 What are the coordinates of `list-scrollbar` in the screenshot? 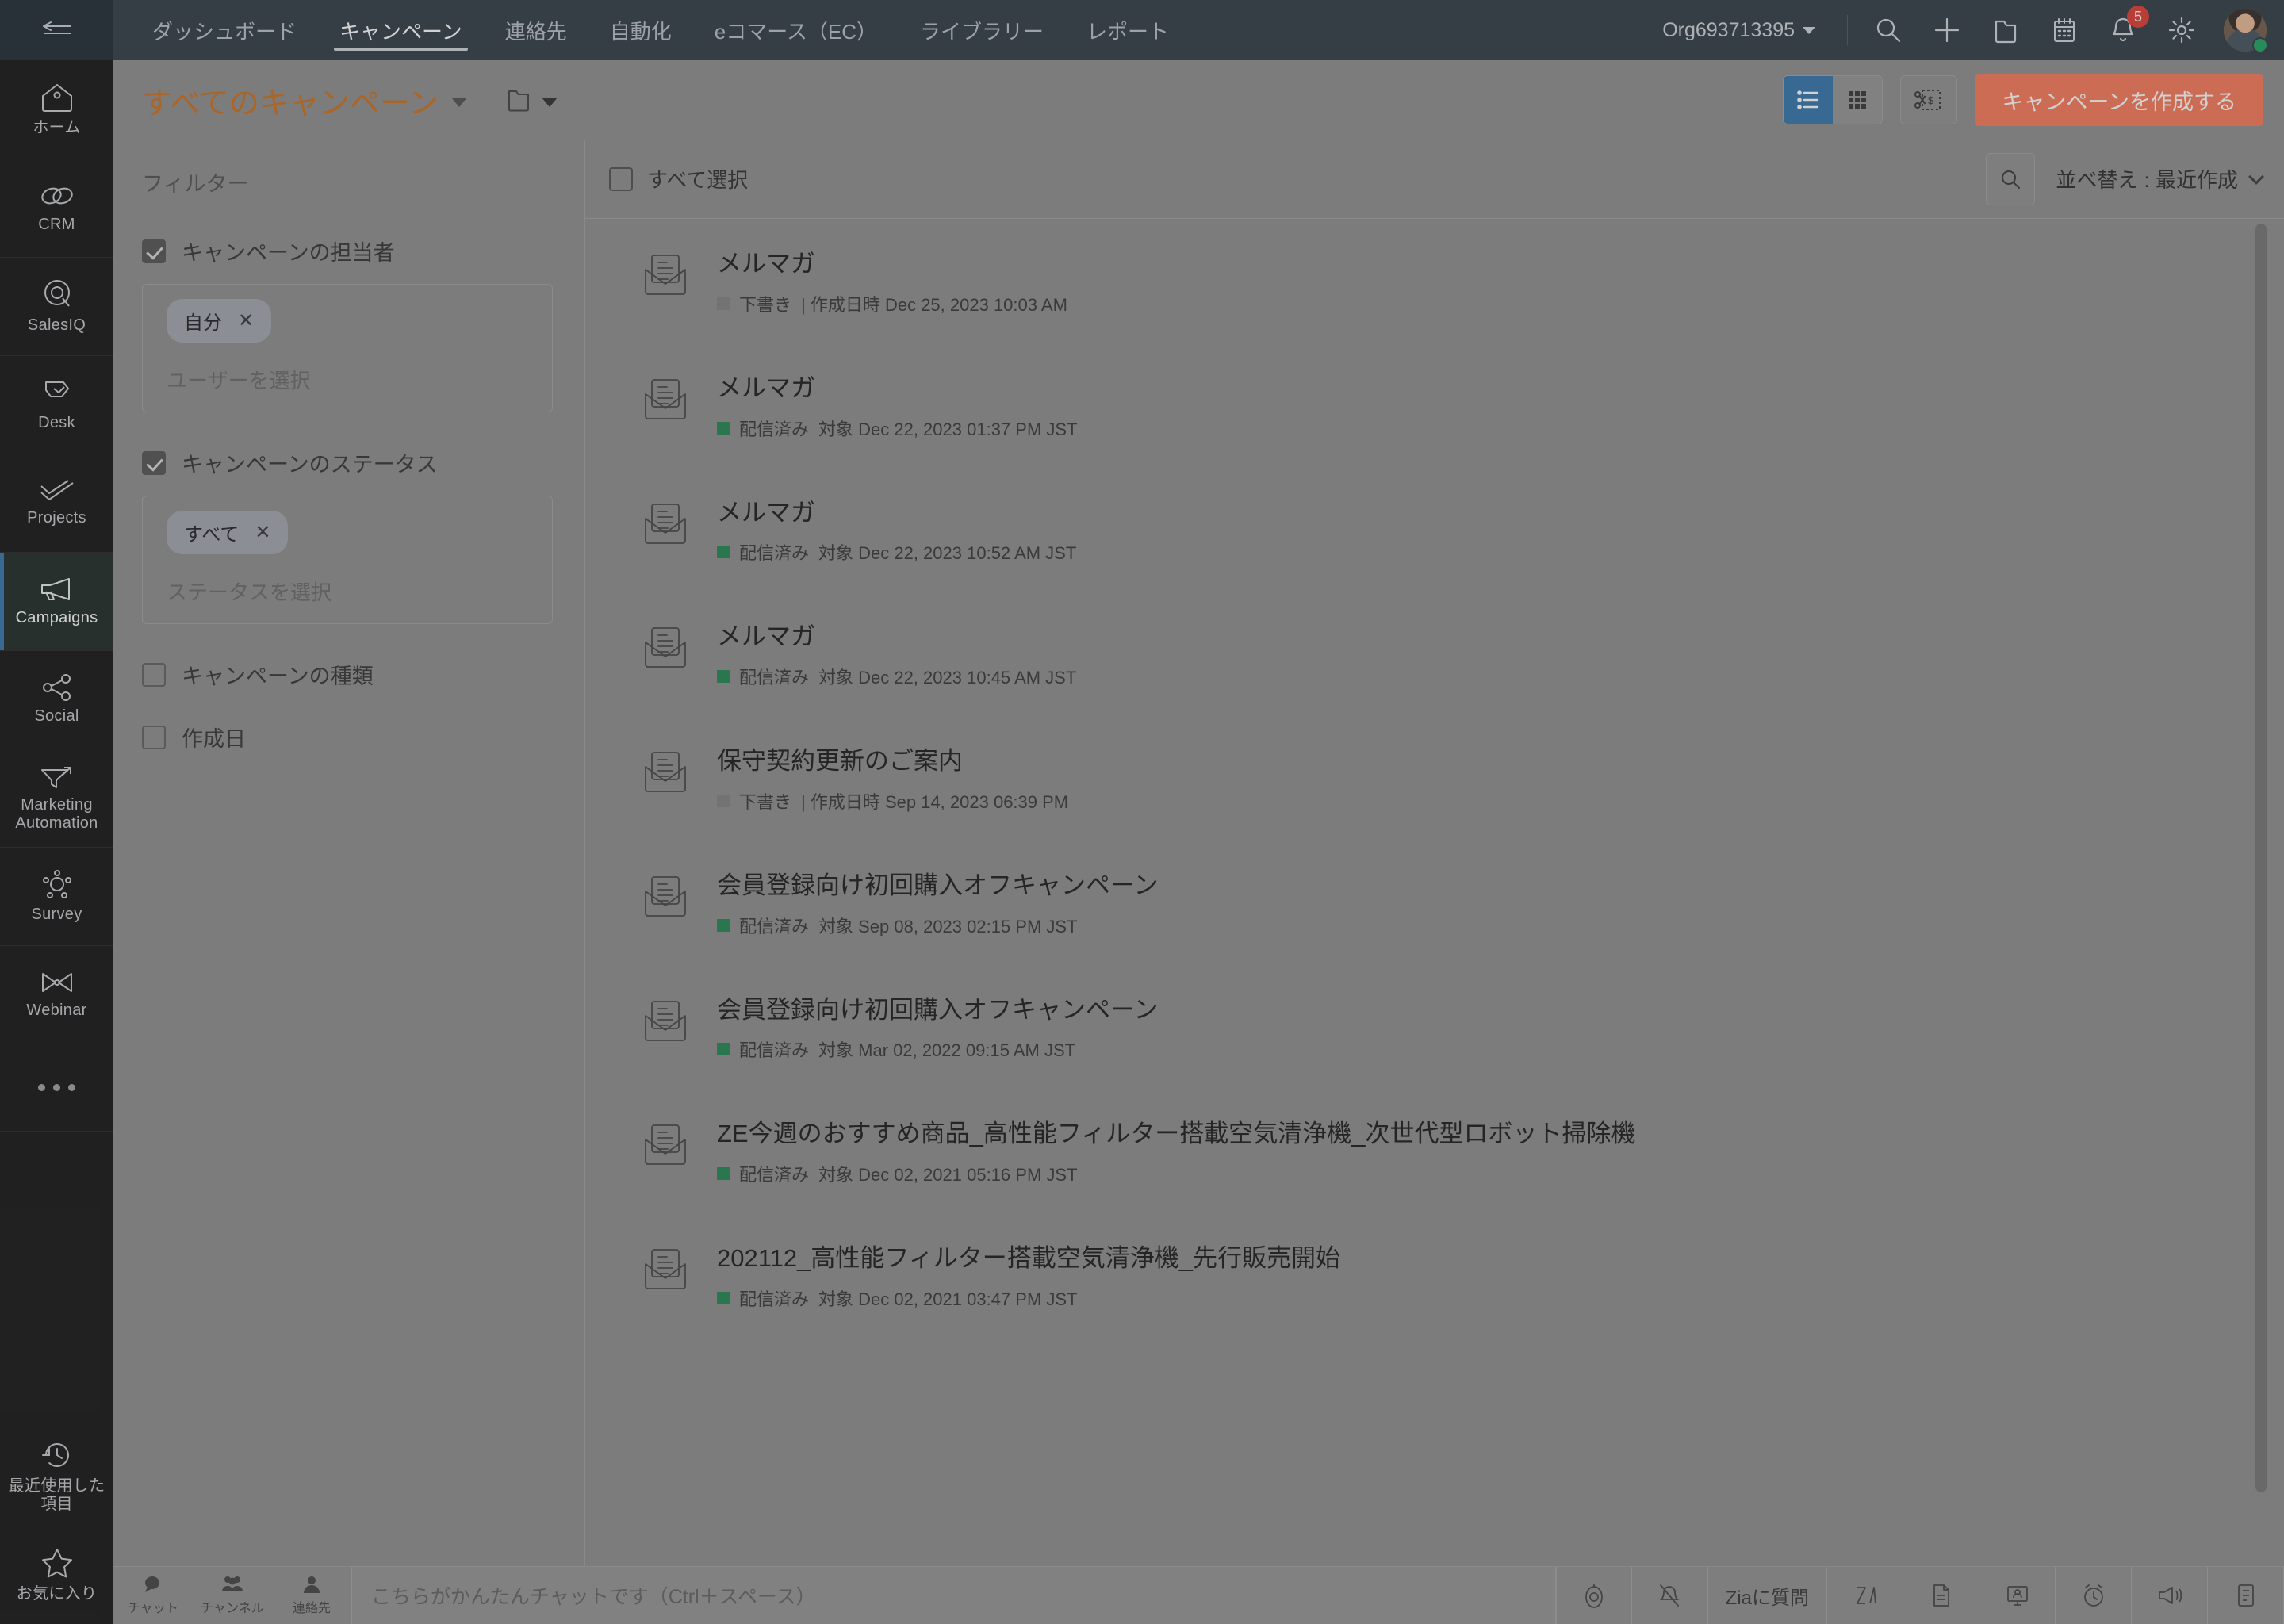 It's located at (2261, 895).